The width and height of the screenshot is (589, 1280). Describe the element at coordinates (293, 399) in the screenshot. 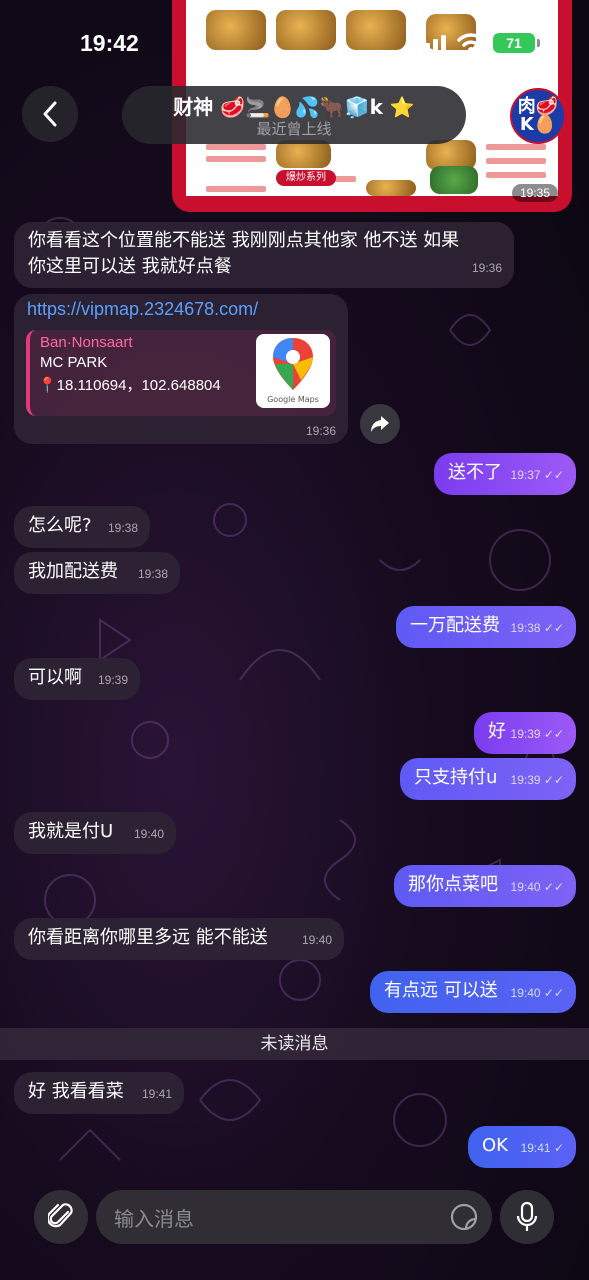

I see `thumbnail-label: Google Maps` at that location.